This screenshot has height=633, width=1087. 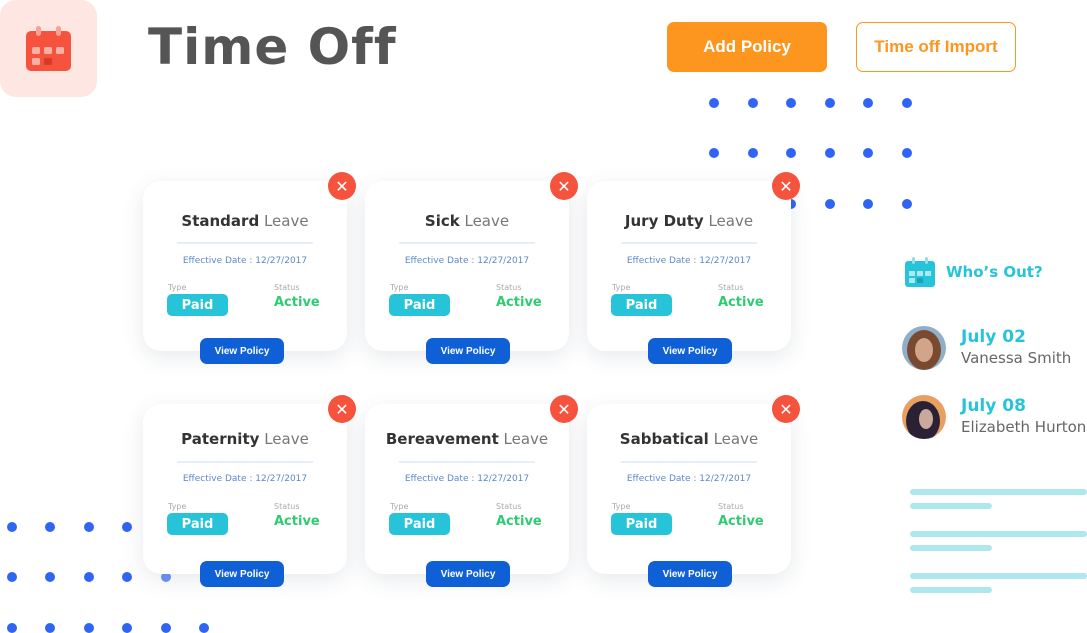 What do you see at coordinates (994, 272) in the screenshot?
I see `whos-out-label: Who’s Out?` at bounding box center [994, 272].